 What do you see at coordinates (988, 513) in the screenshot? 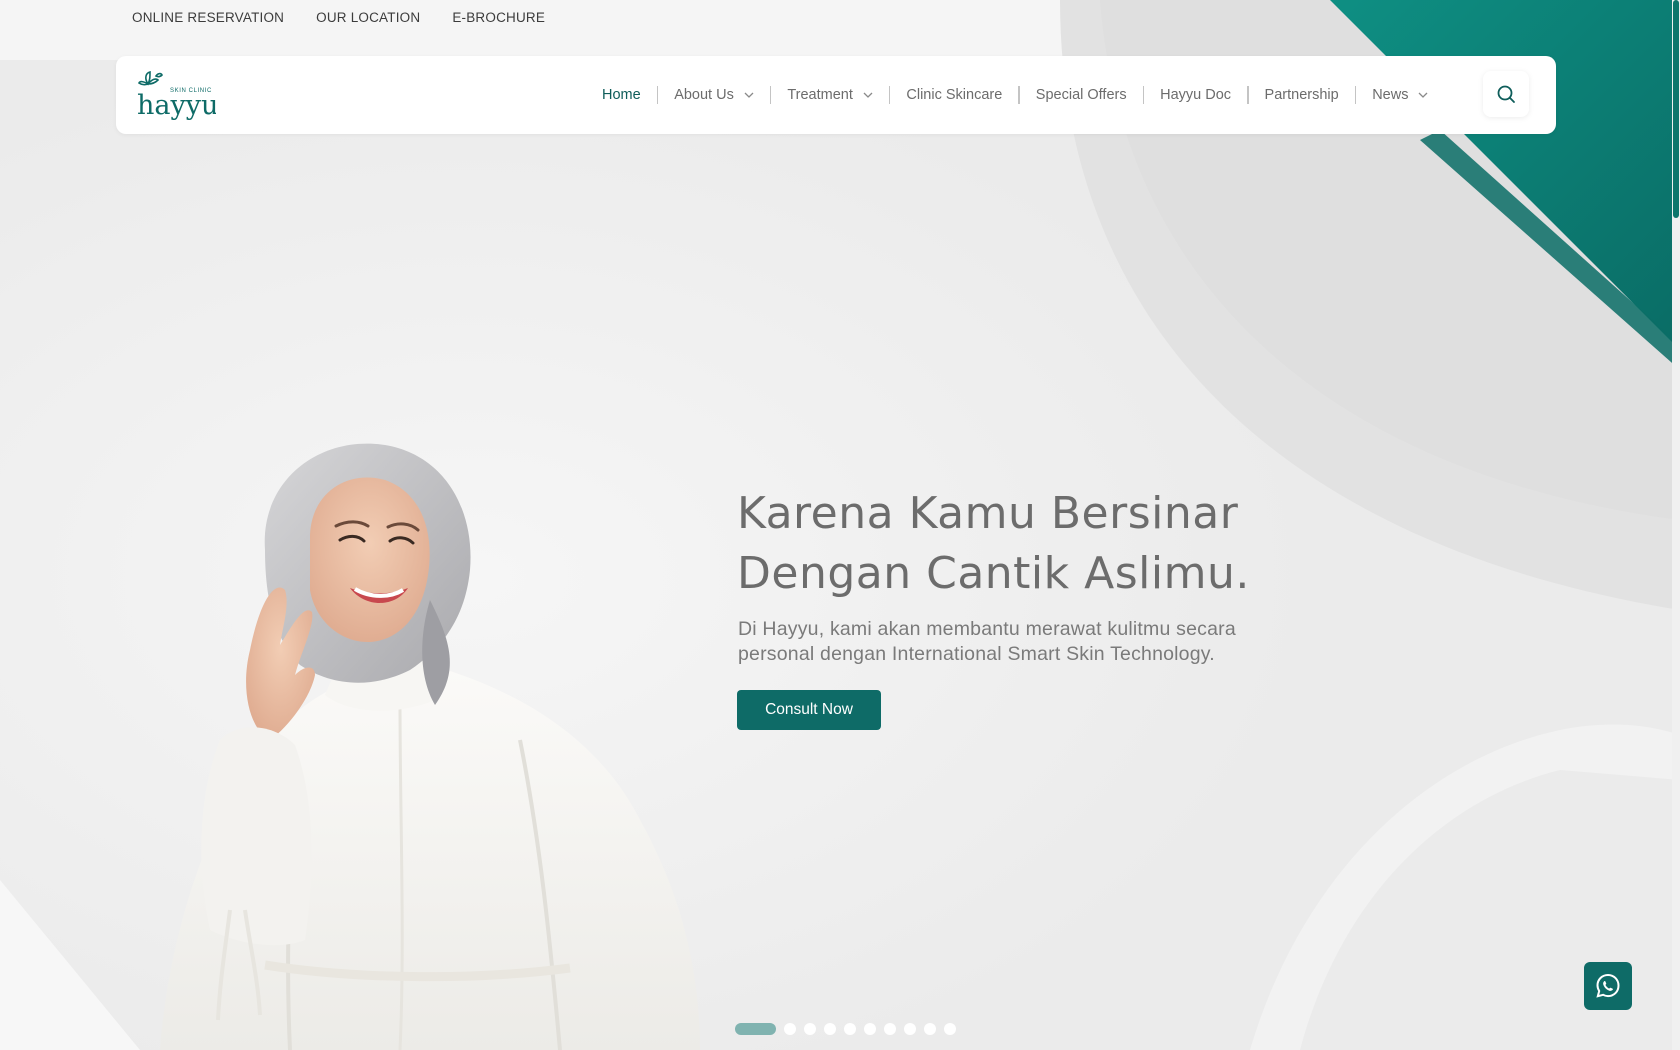
I see `hero-title-line-1: Karena Kamu Bersinar` at bounding box center [988, 513].